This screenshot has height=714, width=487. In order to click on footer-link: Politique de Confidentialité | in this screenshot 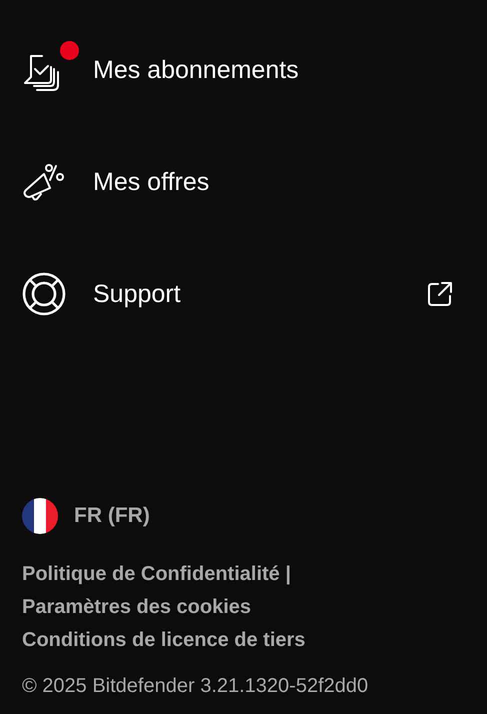, I will do `click(156, 574)`.